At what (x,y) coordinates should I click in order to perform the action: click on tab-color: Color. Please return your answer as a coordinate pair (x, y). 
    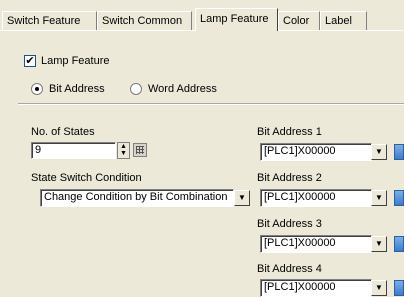
    Looking at the image, I should click on (299, 20).